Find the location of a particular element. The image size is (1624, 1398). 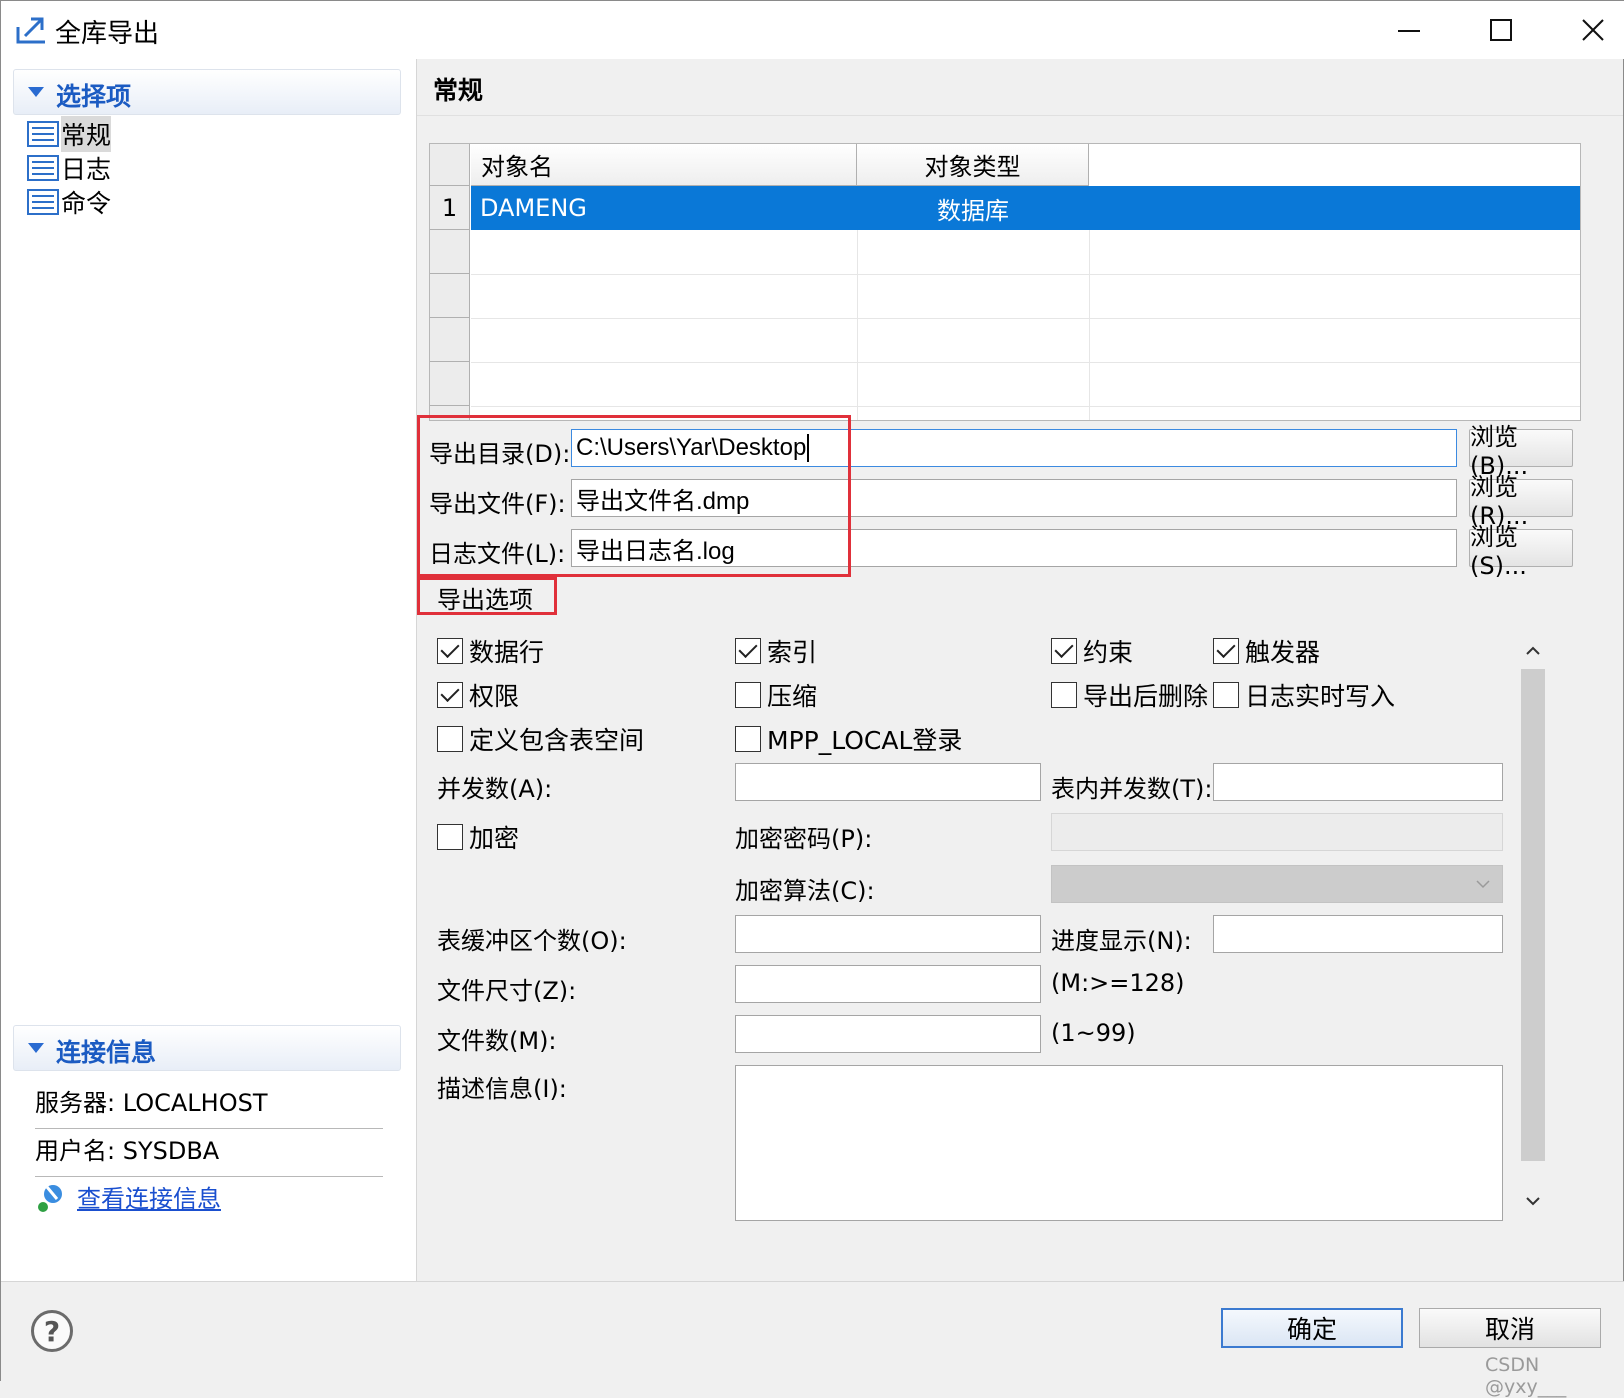

encrypt-password-input is located at coordinates (1277, 832).